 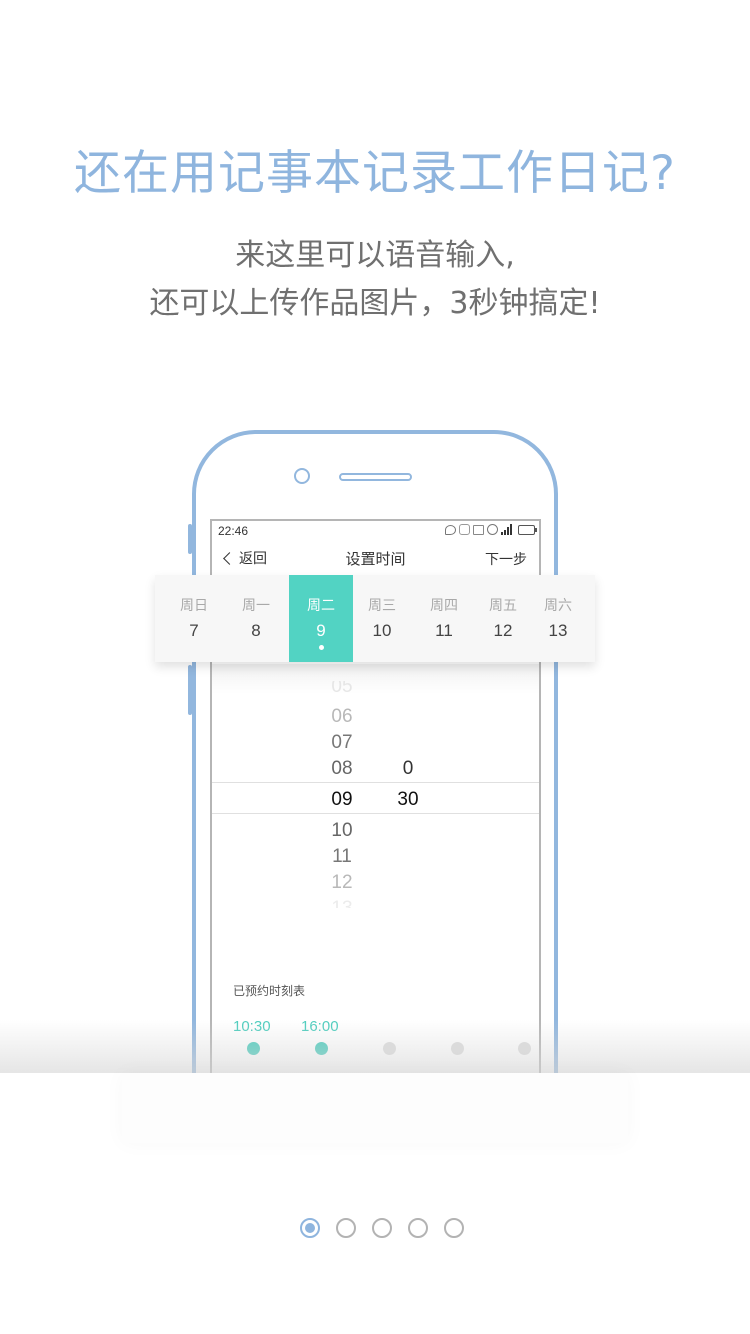 I want to click on selected-minute: 30, so click(x=408, y=800).